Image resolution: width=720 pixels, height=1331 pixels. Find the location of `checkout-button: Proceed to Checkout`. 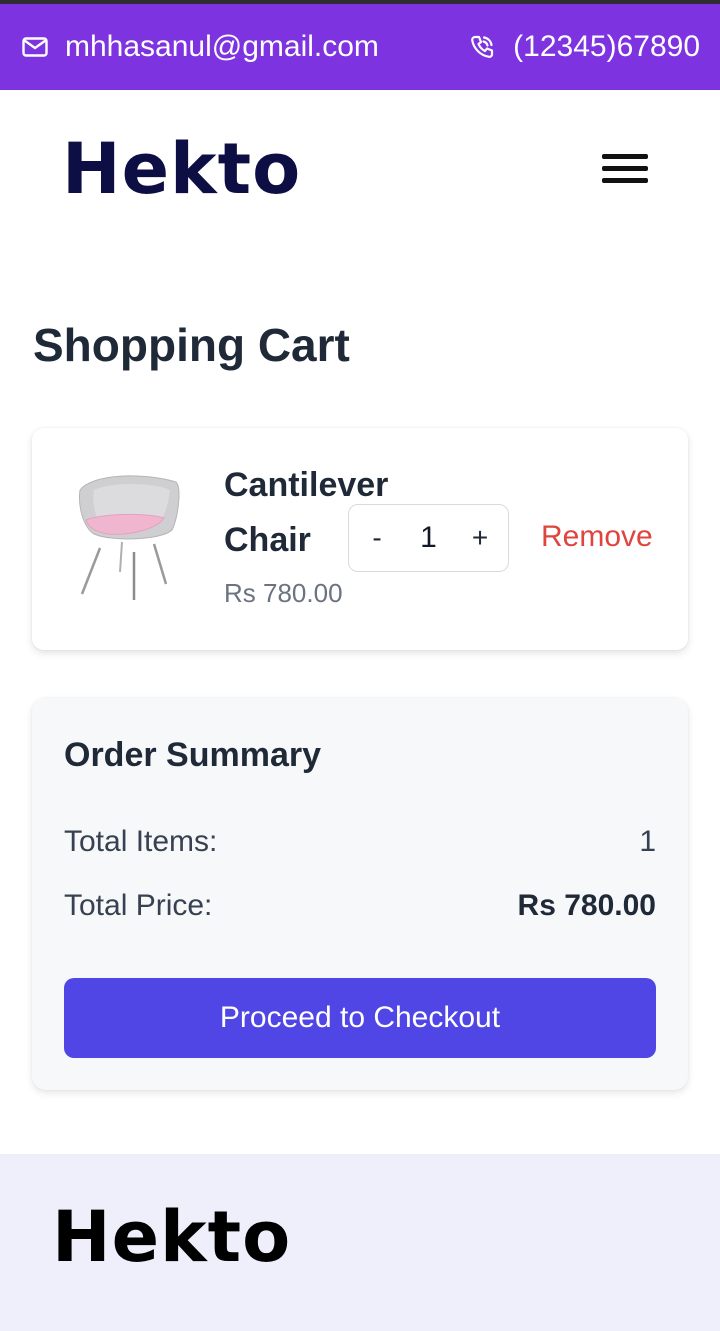

checkout-button: Proceed to Checkout is located at coordinates (360, 1018).